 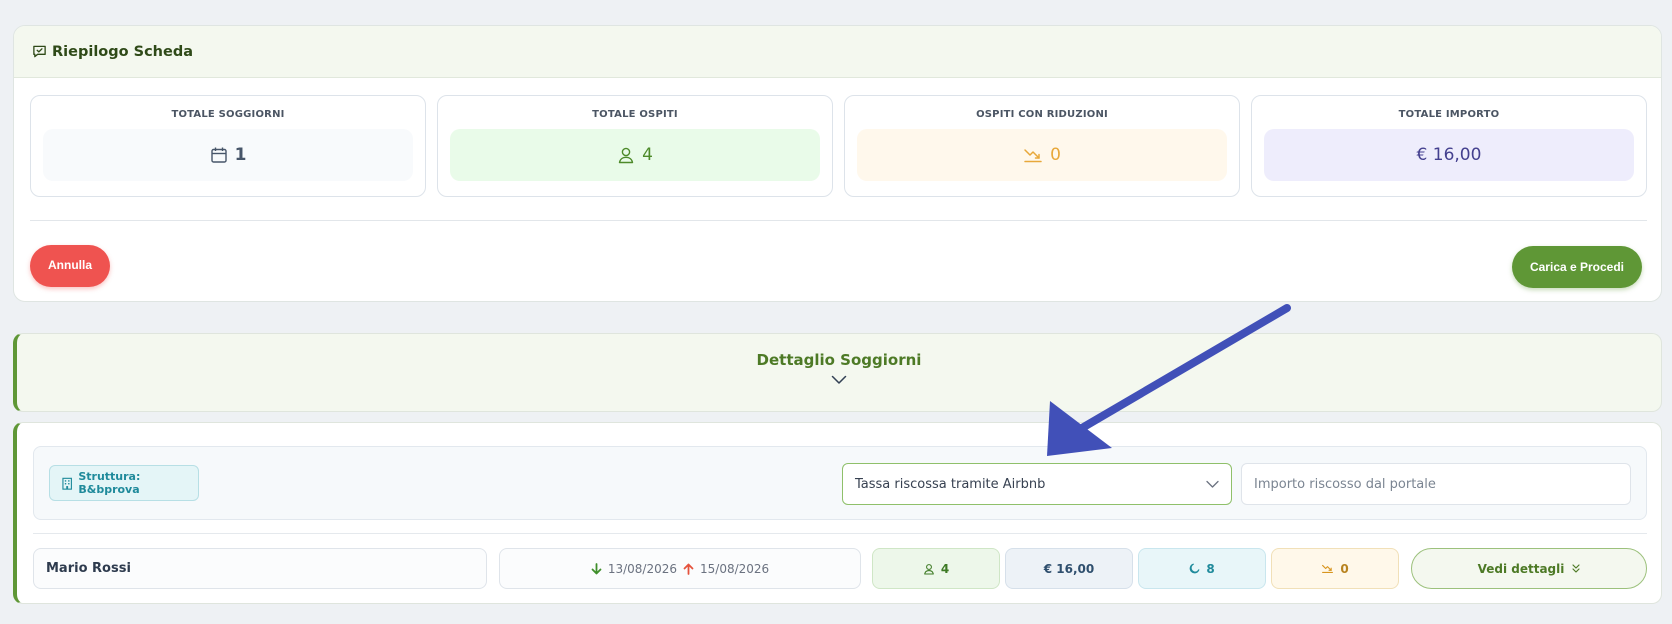 I want to click on arrow-up-icon, so click(x=688, y=569).